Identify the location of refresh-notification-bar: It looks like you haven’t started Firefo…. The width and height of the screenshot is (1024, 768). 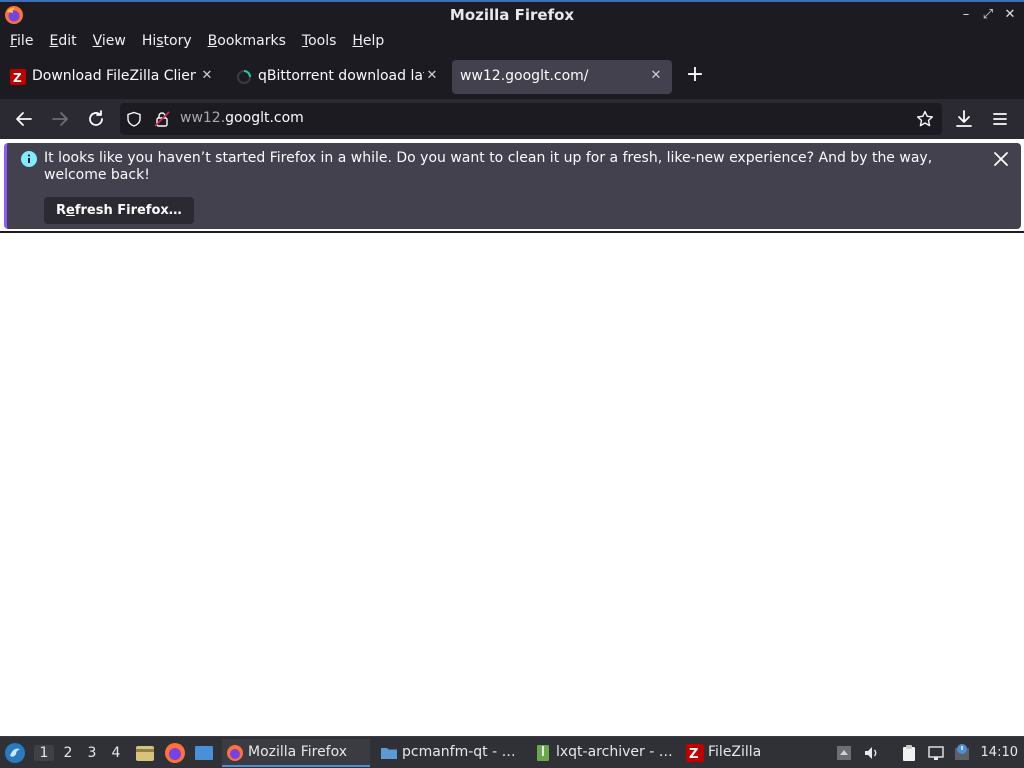
(512, 186).